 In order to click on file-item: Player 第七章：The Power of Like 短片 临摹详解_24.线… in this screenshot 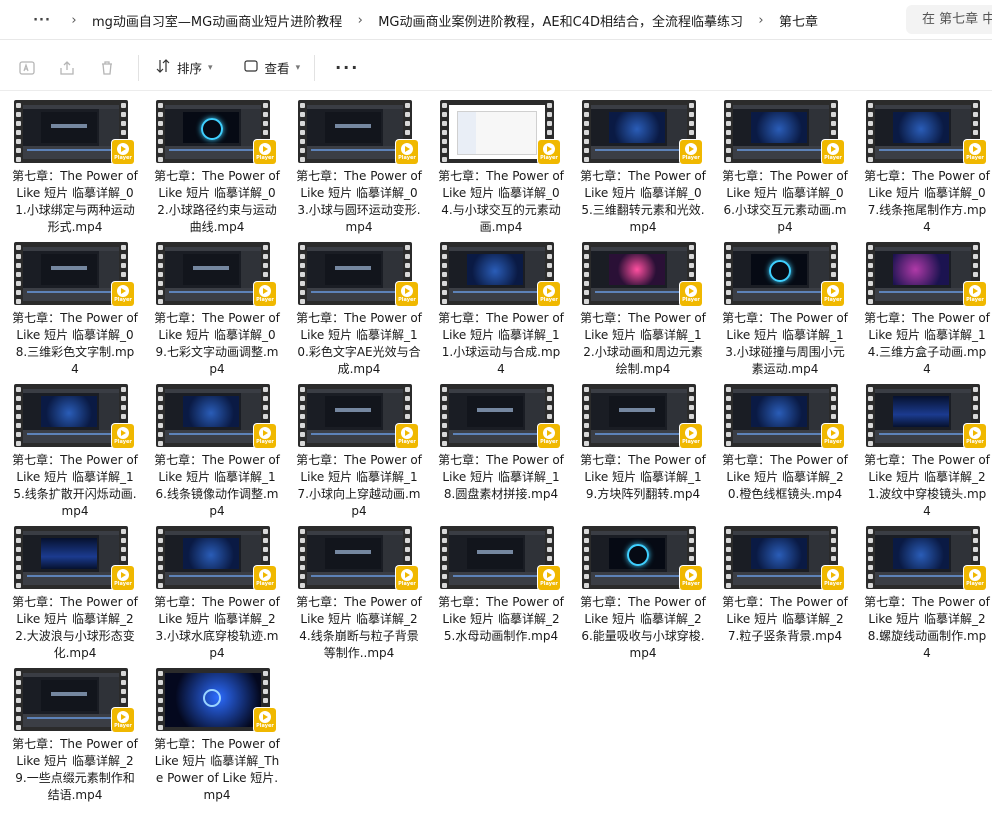, I will do `click(359, 593)`.